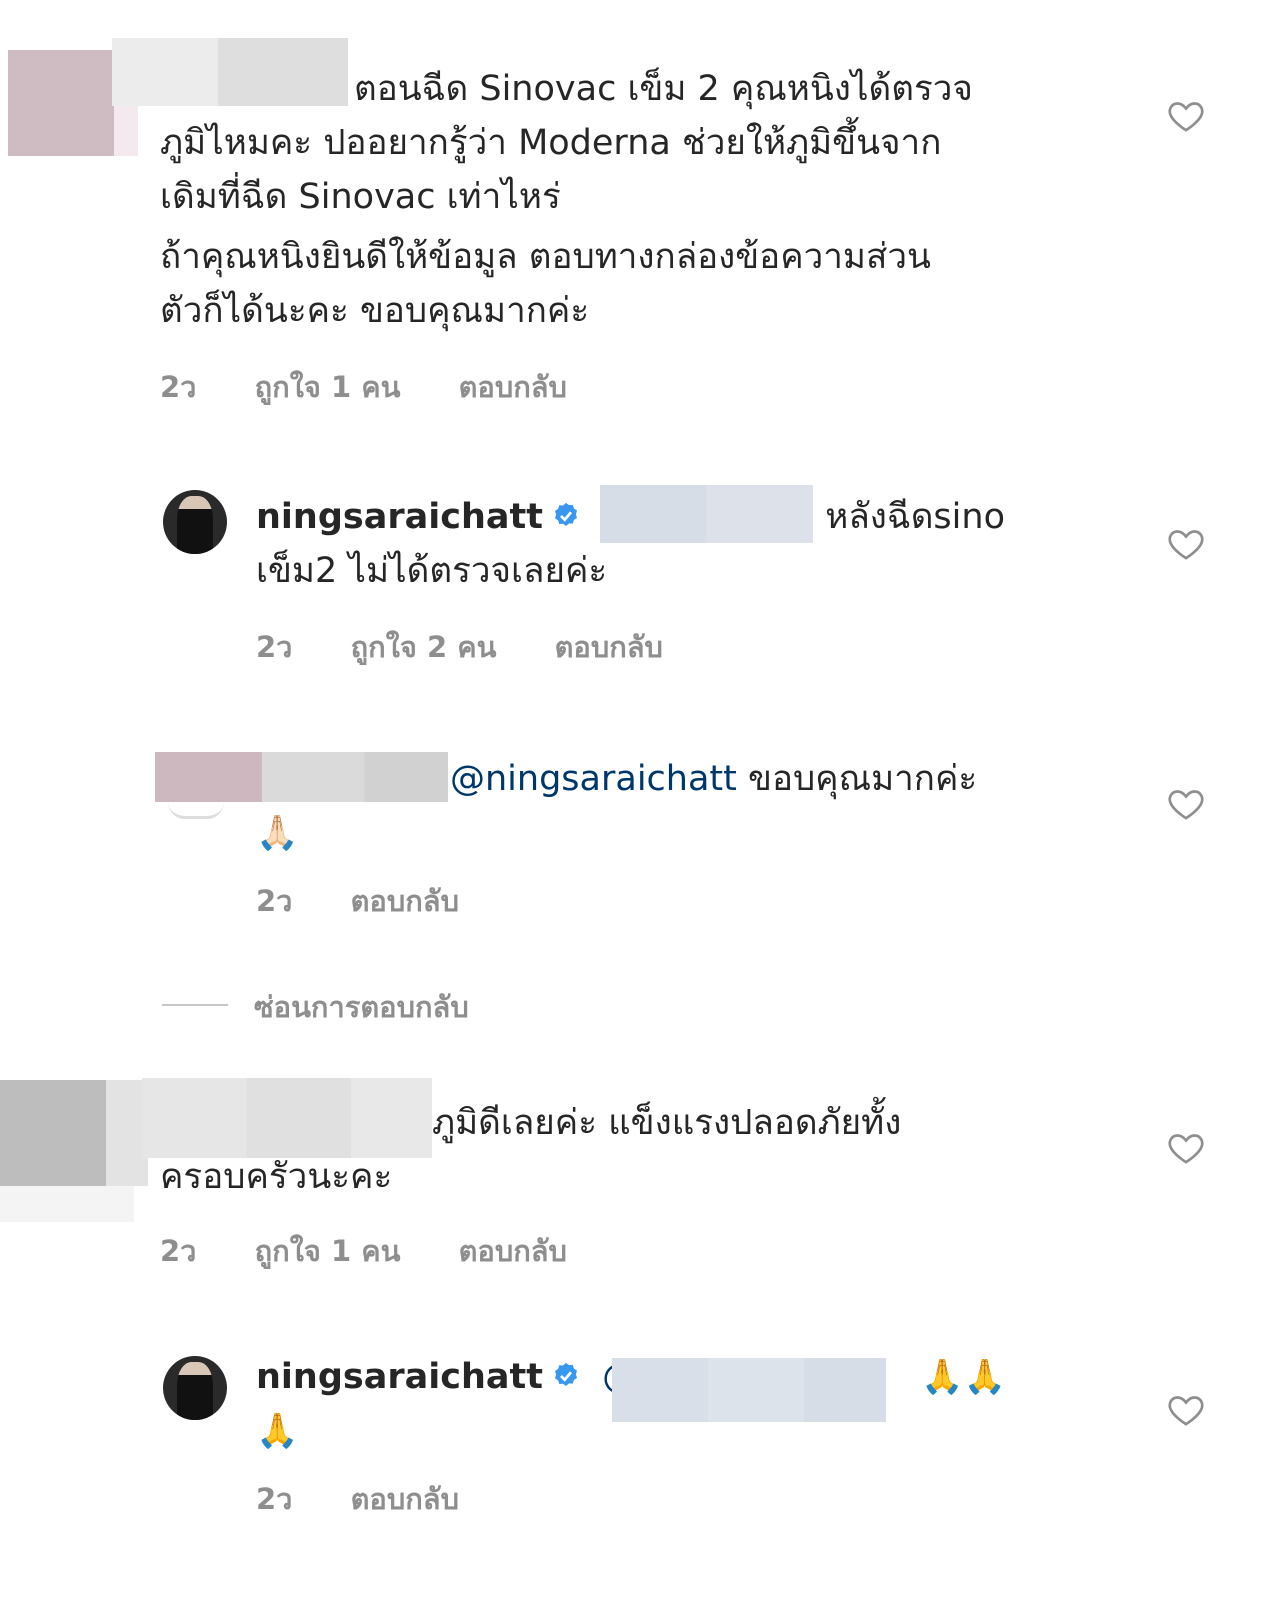 This screenshot has width=1280, height=1619. Describe the element at coordinates (360, 197) in the screenshot. I see `comment-line: เดิมที่ฉีด Sinovac เท่าไหร่` at that location.